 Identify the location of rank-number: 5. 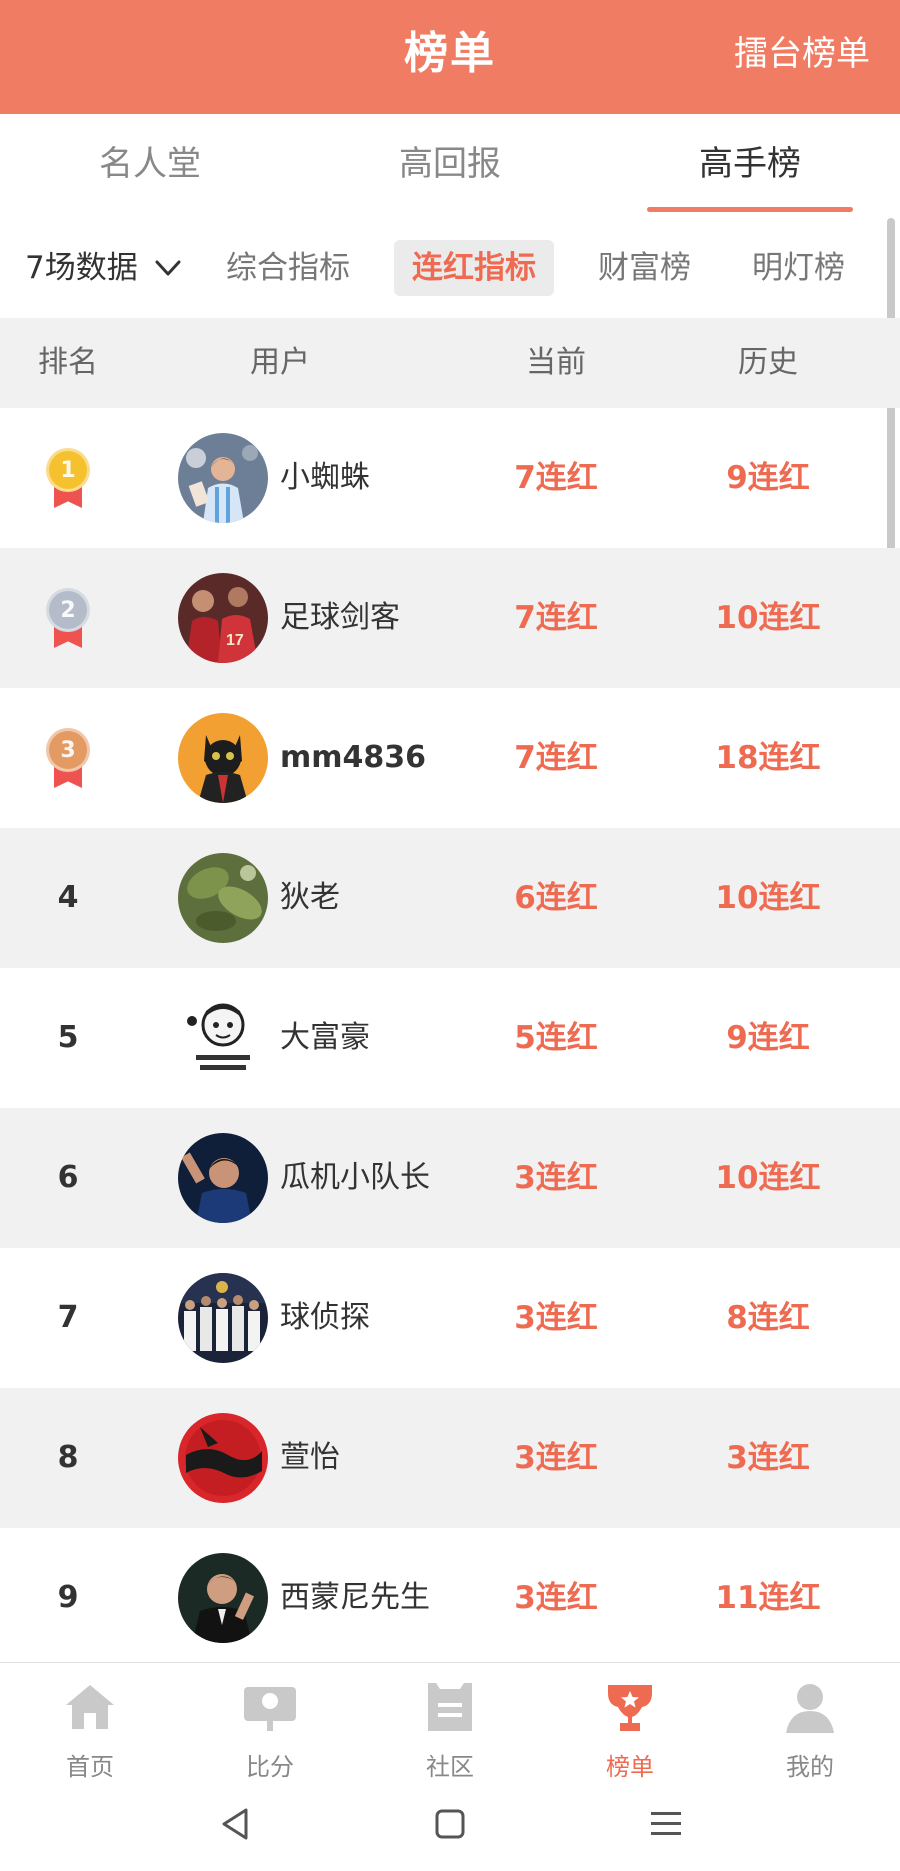
(68, 1037).